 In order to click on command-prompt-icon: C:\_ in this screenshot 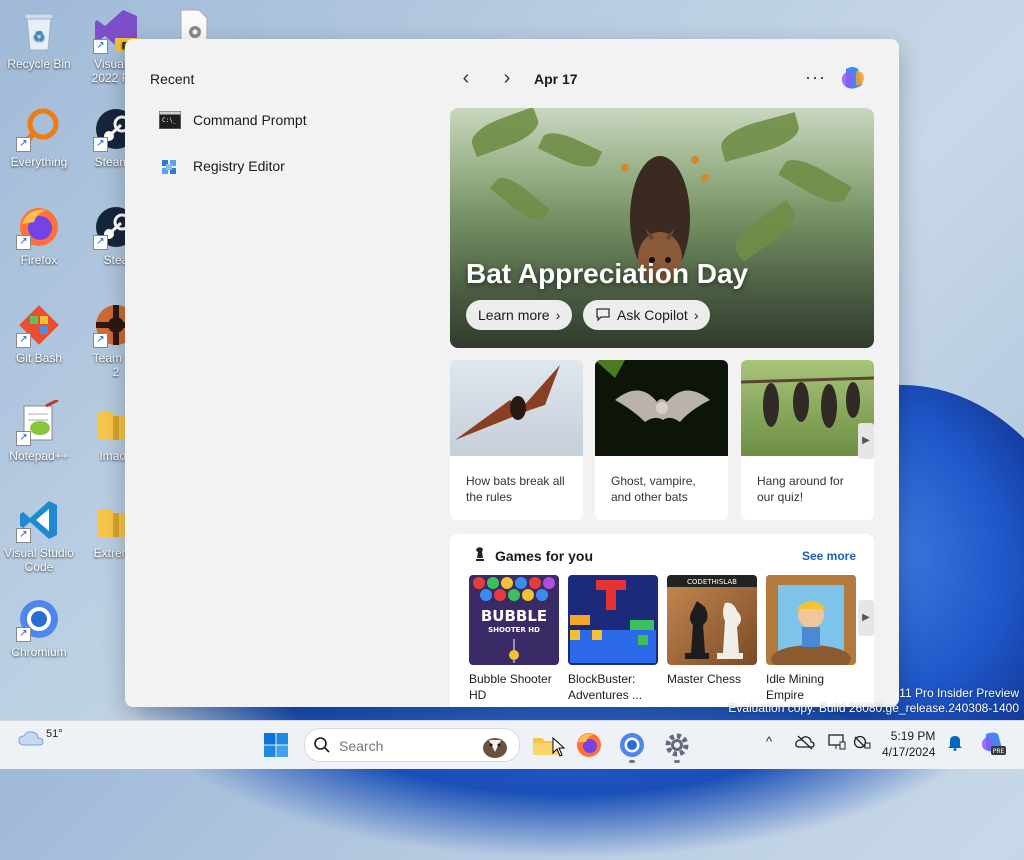, I will do `click(170, 120)`.